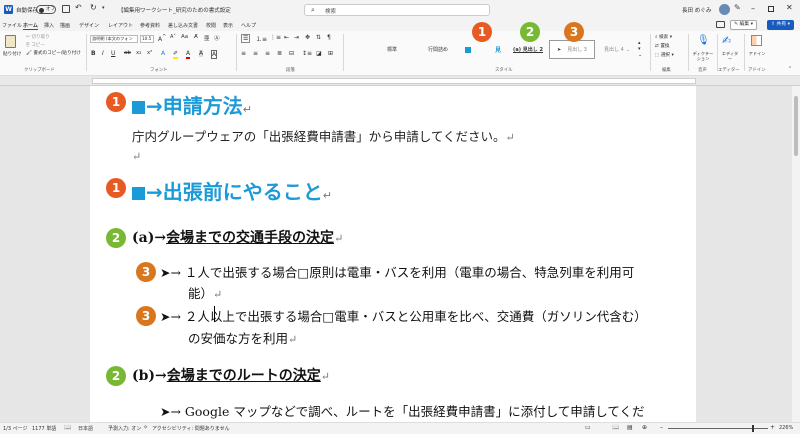 Image resolution: width=800 pixels, height=434 pixels. What do you see at coordinates (113, 53) in the screenshot?
I see `underline-icon: U` at bounding box center [113, 53].